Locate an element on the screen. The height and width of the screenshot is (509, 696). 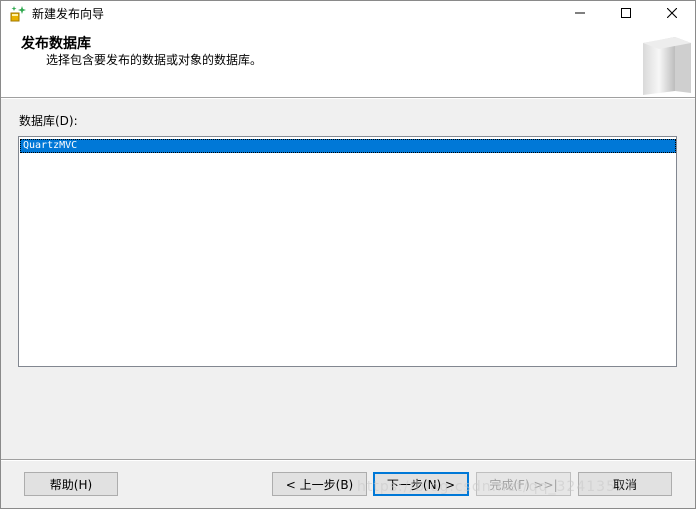
back-button: < 上一步(B) is located at coordinates (319, 484).